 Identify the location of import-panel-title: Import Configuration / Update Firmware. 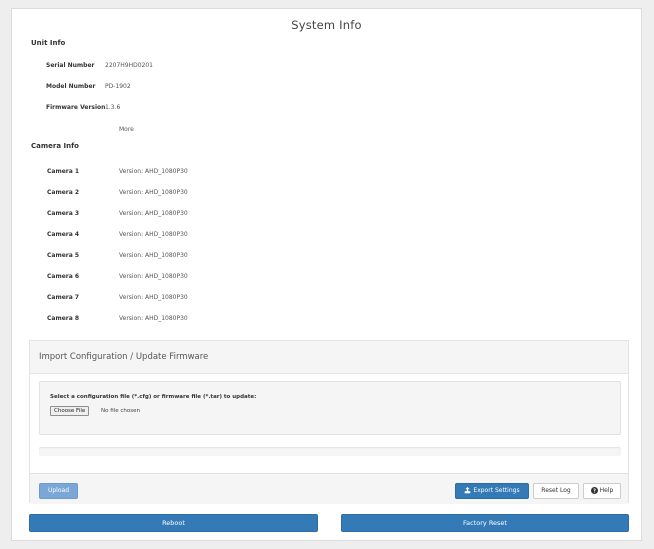
(124, 357).